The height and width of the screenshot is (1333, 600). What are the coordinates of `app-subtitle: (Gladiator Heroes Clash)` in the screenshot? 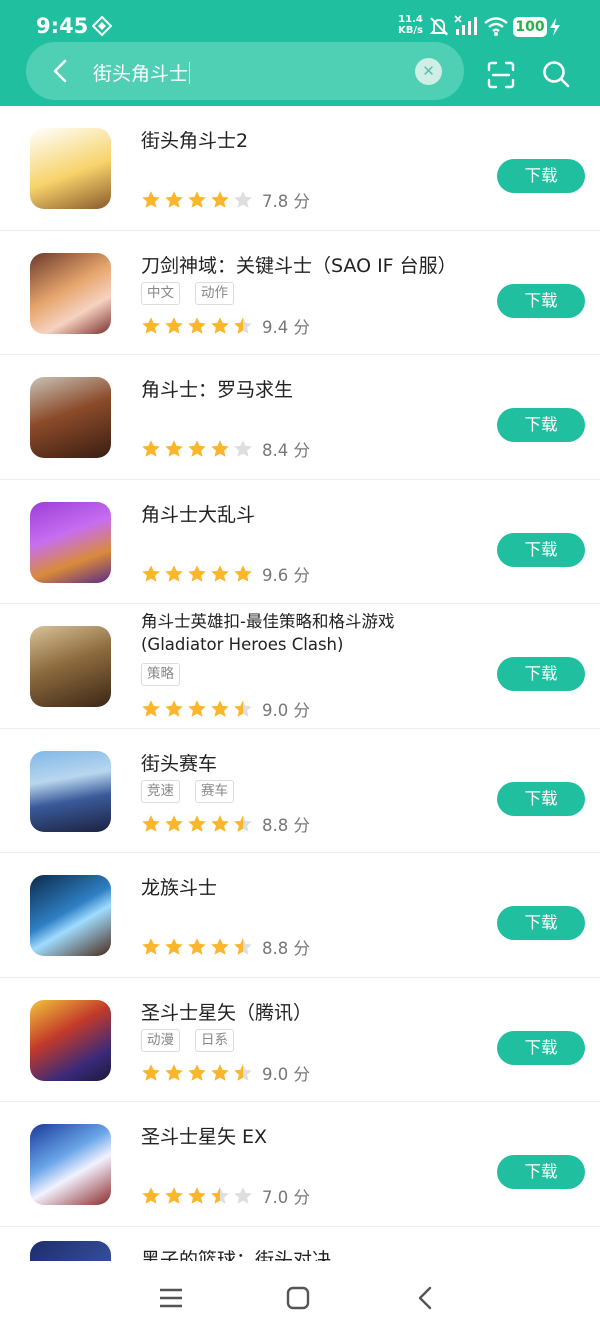 It's located at (242, 644).